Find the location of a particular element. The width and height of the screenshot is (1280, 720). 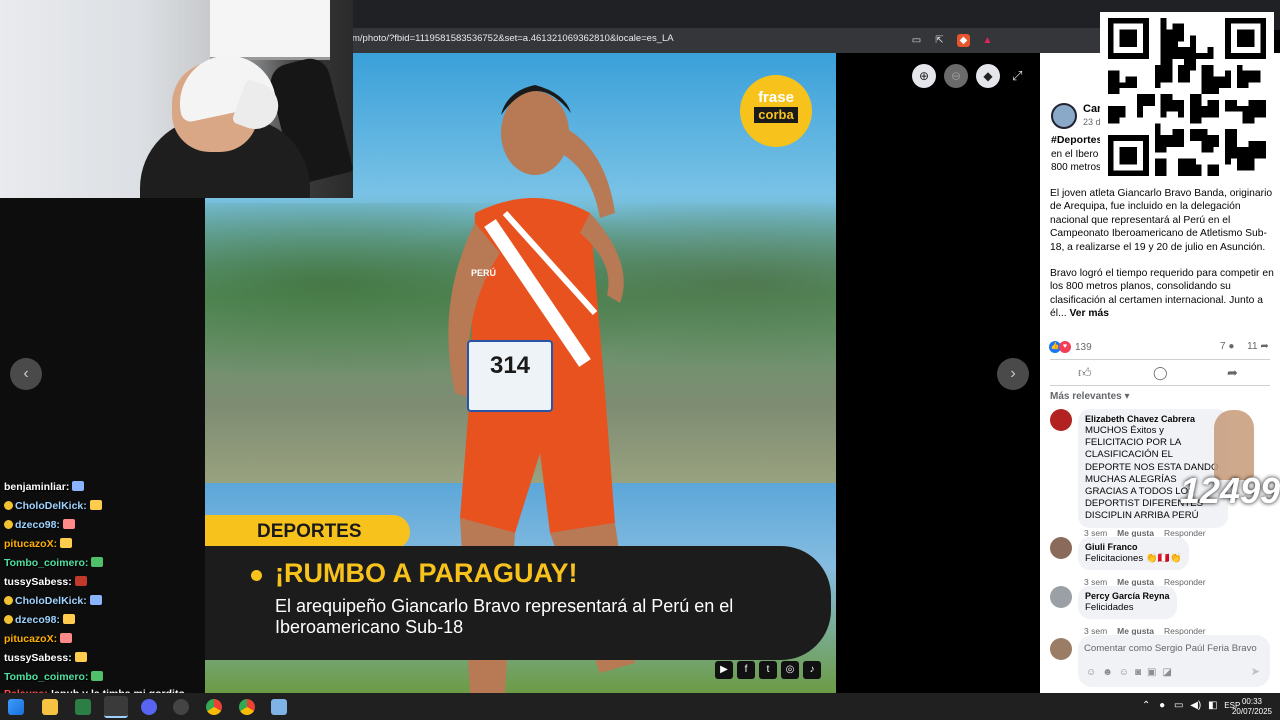

camera-icon: ◙ is located at coordinates (1141, 672).